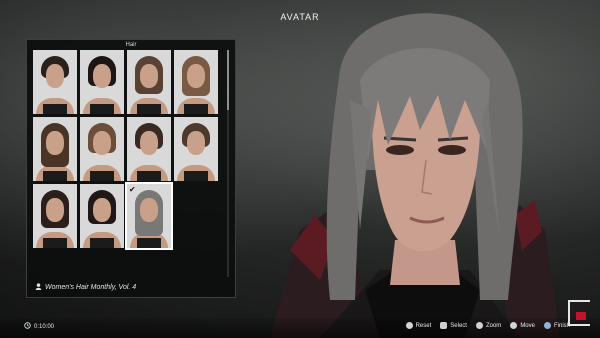 This screenshot has height=338, width=600. Describe the element at coordinates (228, 80) in the screenshot. I see `scrollbar-thumb` at that location.